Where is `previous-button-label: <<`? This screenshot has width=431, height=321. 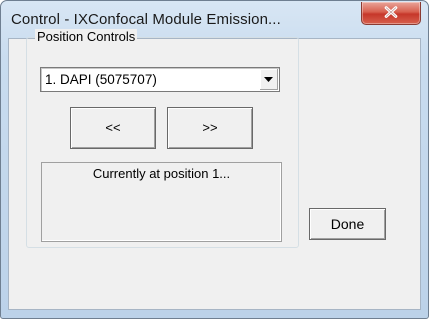
previous-button-label: << is located at coordinates (113, 127).